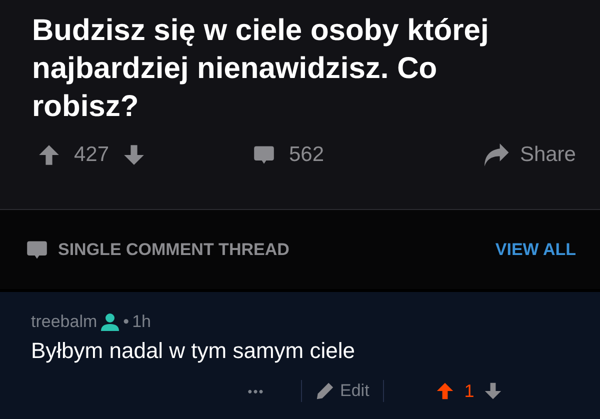  Describe the element at coordinates (469, 391) in the screenshot. I see `vote-count: 1` at that location.